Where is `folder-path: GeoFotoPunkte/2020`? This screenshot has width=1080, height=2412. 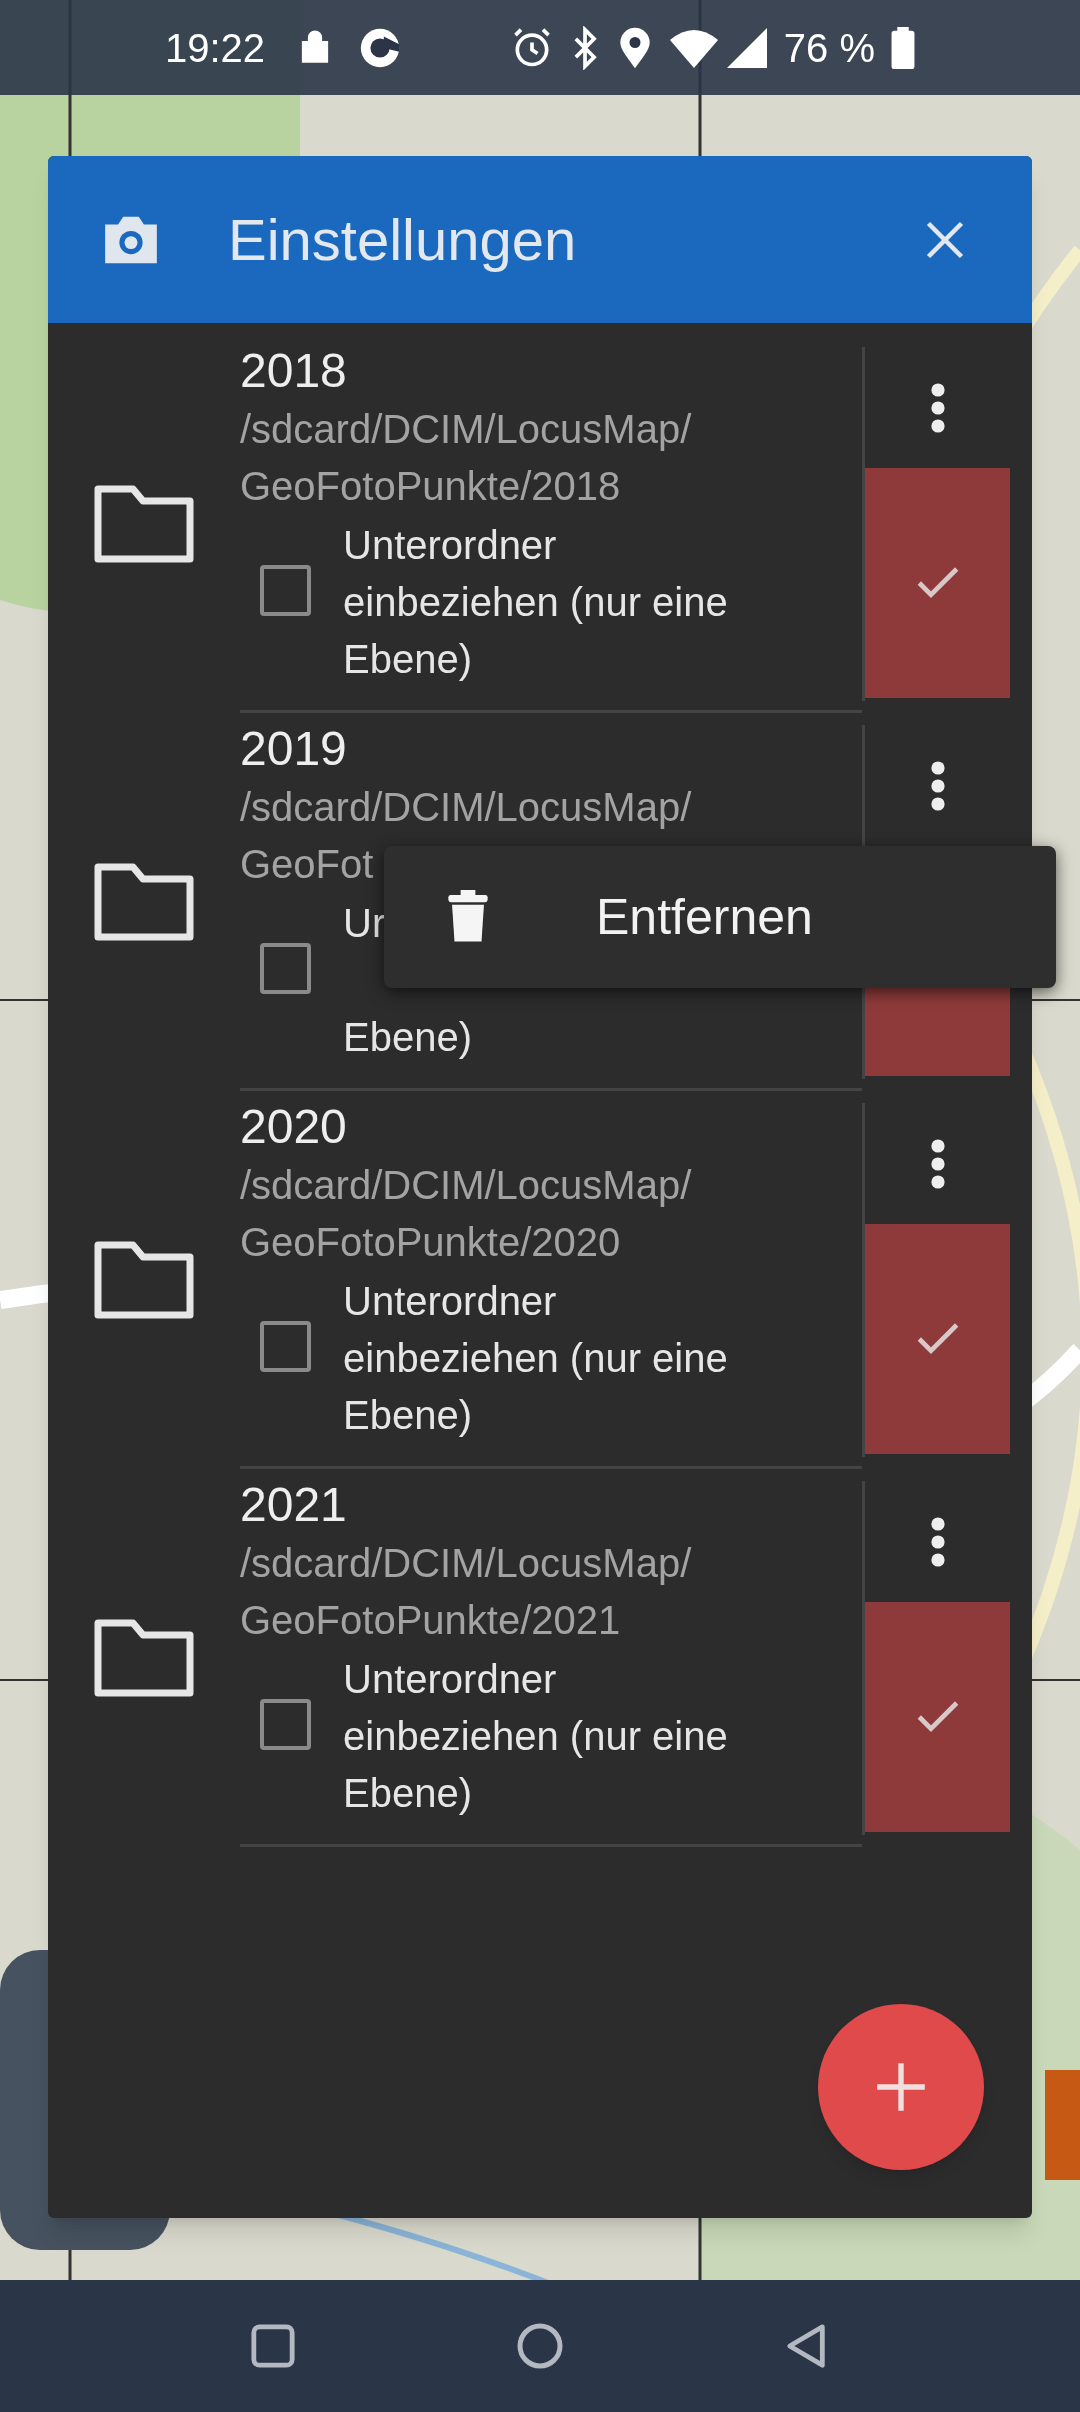
folder-path: GeoFotoPunkte/2020 is located at coordinates (431, 1242).